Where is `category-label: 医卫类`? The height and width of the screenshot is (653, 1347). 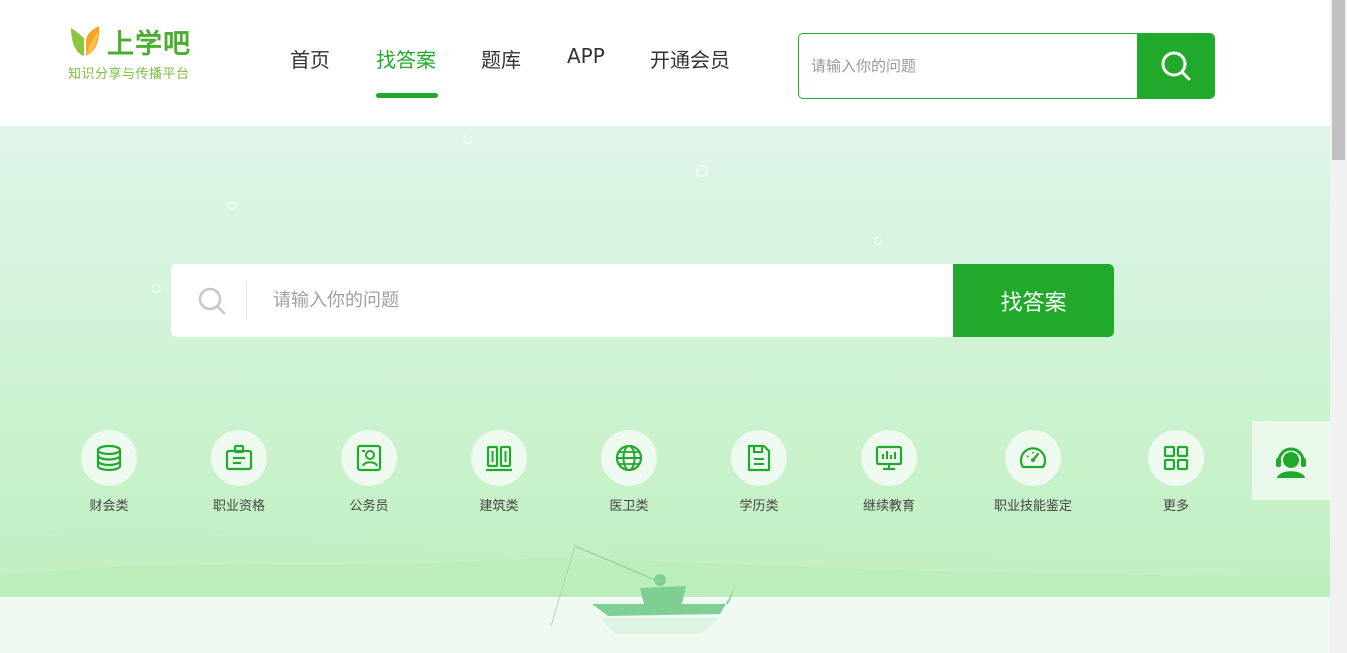
category-label: 医卫类 is located at coordinates (629, 506).